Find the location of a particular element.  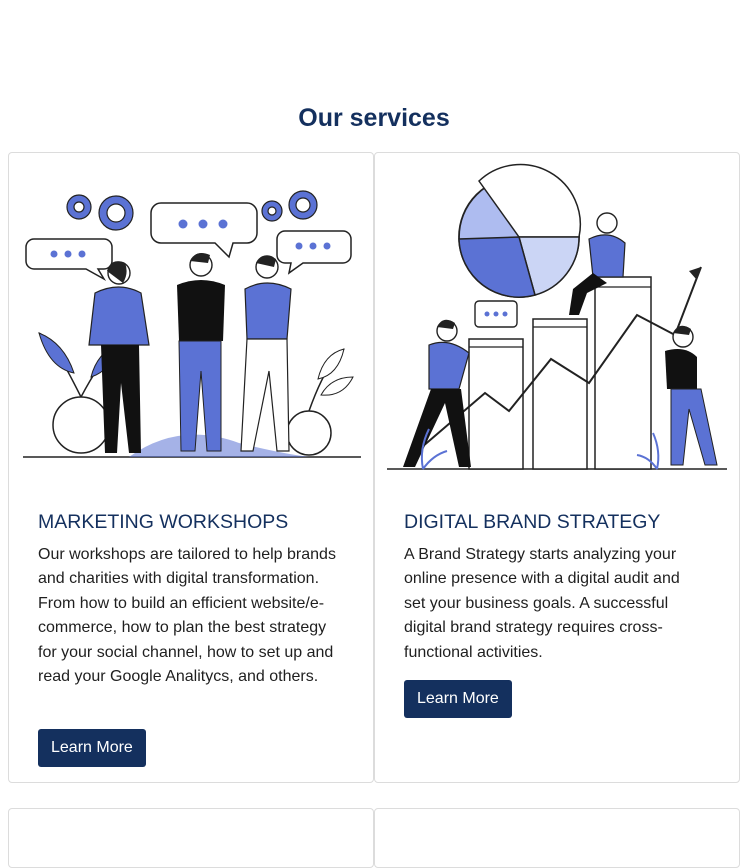

card-title: MARKETING WORKSHOPS is located at coordinates (163, 522).